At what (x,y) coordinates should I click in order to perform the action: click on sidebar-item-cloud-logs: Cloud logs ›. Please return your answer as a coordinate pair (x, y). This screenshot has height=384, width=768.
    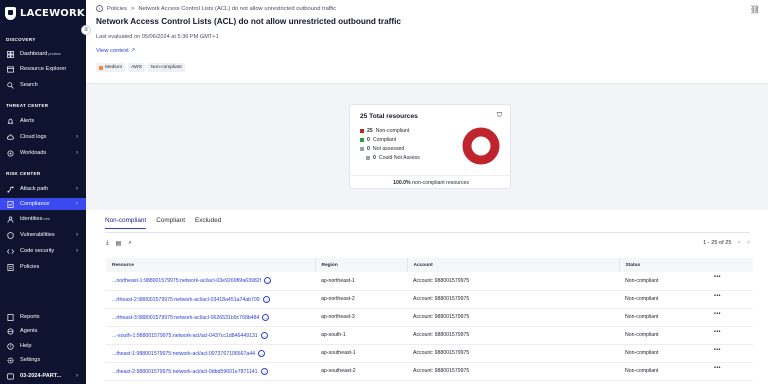
    Looking at the image, I should click on (43, 137).